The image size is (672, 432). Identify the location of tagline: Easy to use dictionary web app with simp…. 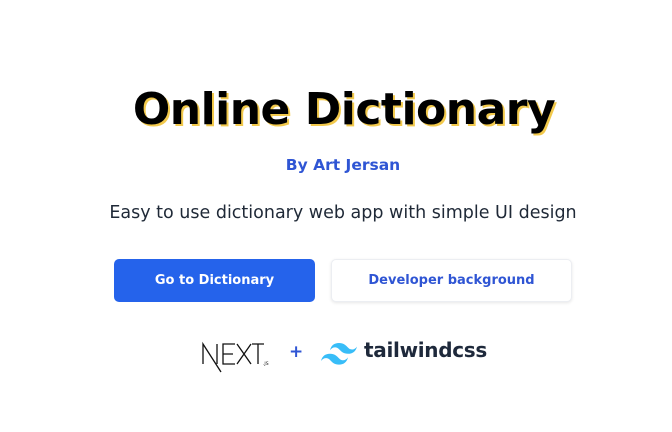
(343, 213).